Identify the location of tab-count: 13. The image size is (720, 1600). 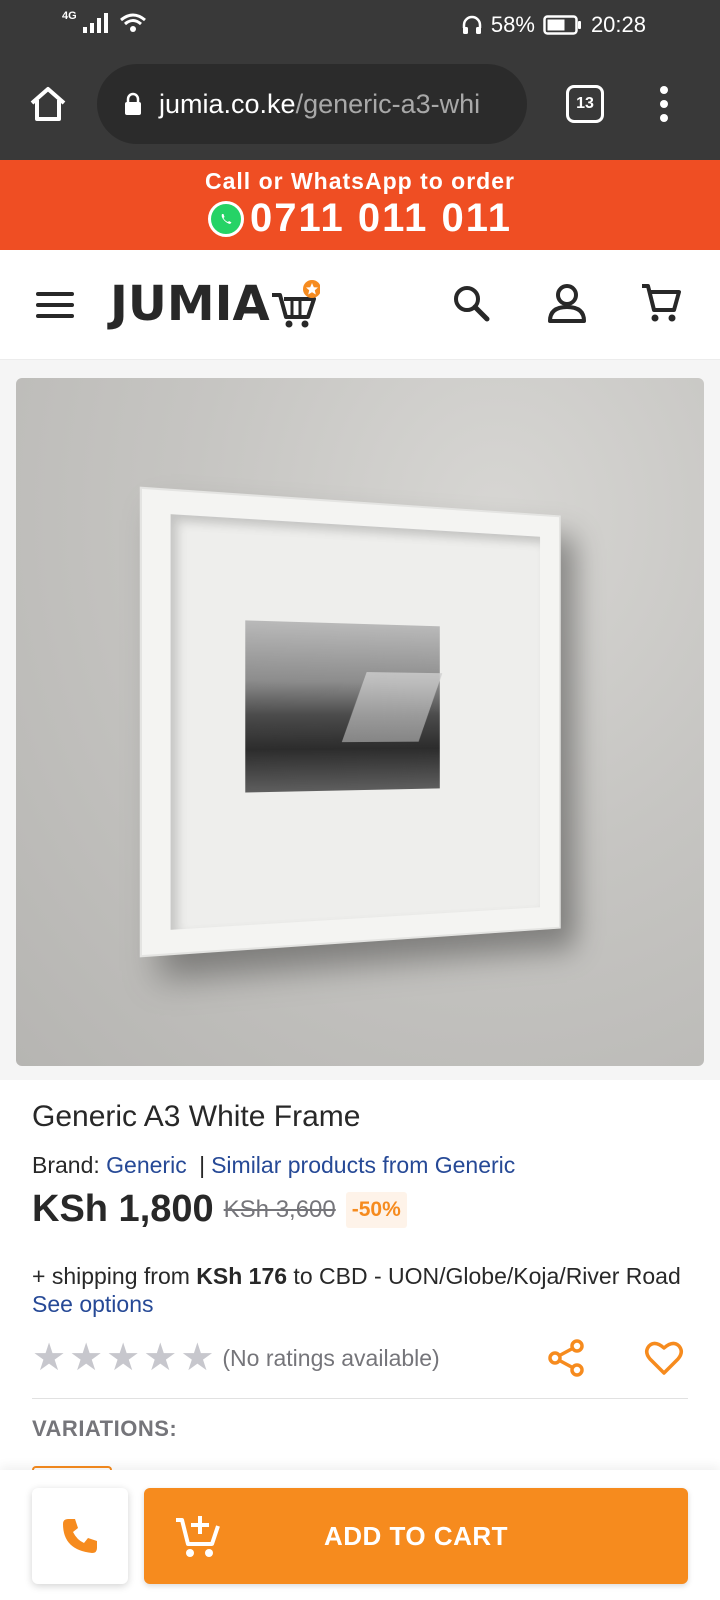
(585, 103).